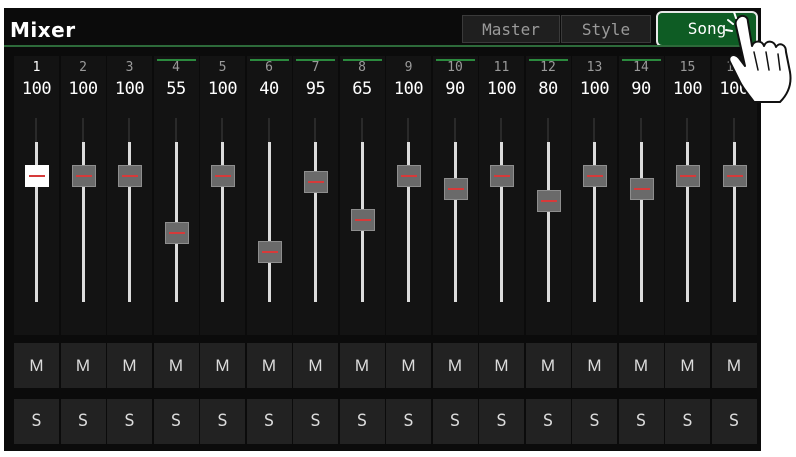  Describe the element at coordinates (606, 29) in the screenshot. I see `tab-style: Style` at that location.